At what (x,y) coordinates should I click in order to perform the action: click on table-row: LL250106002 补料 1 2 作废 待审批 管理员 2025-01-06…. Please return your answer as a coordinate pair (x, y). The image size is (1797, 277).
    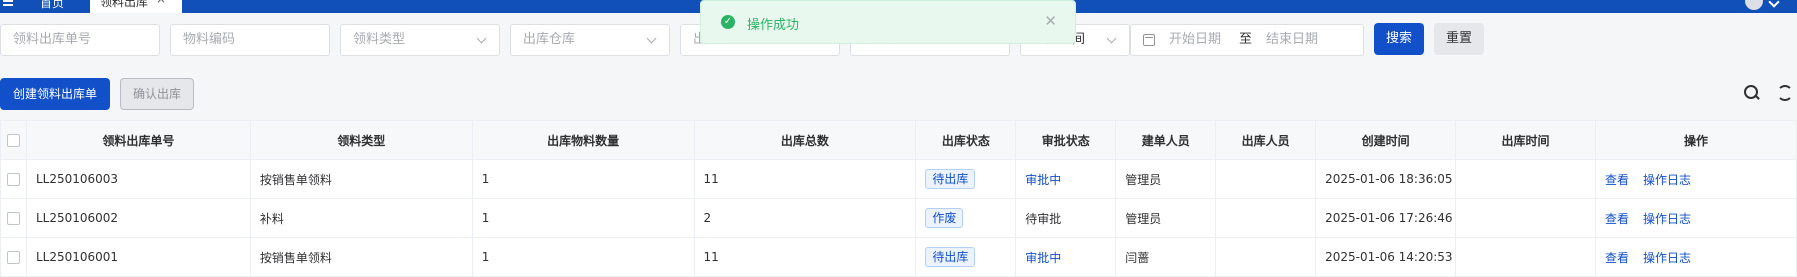
    Looking at the image, I should click on (898, 218).